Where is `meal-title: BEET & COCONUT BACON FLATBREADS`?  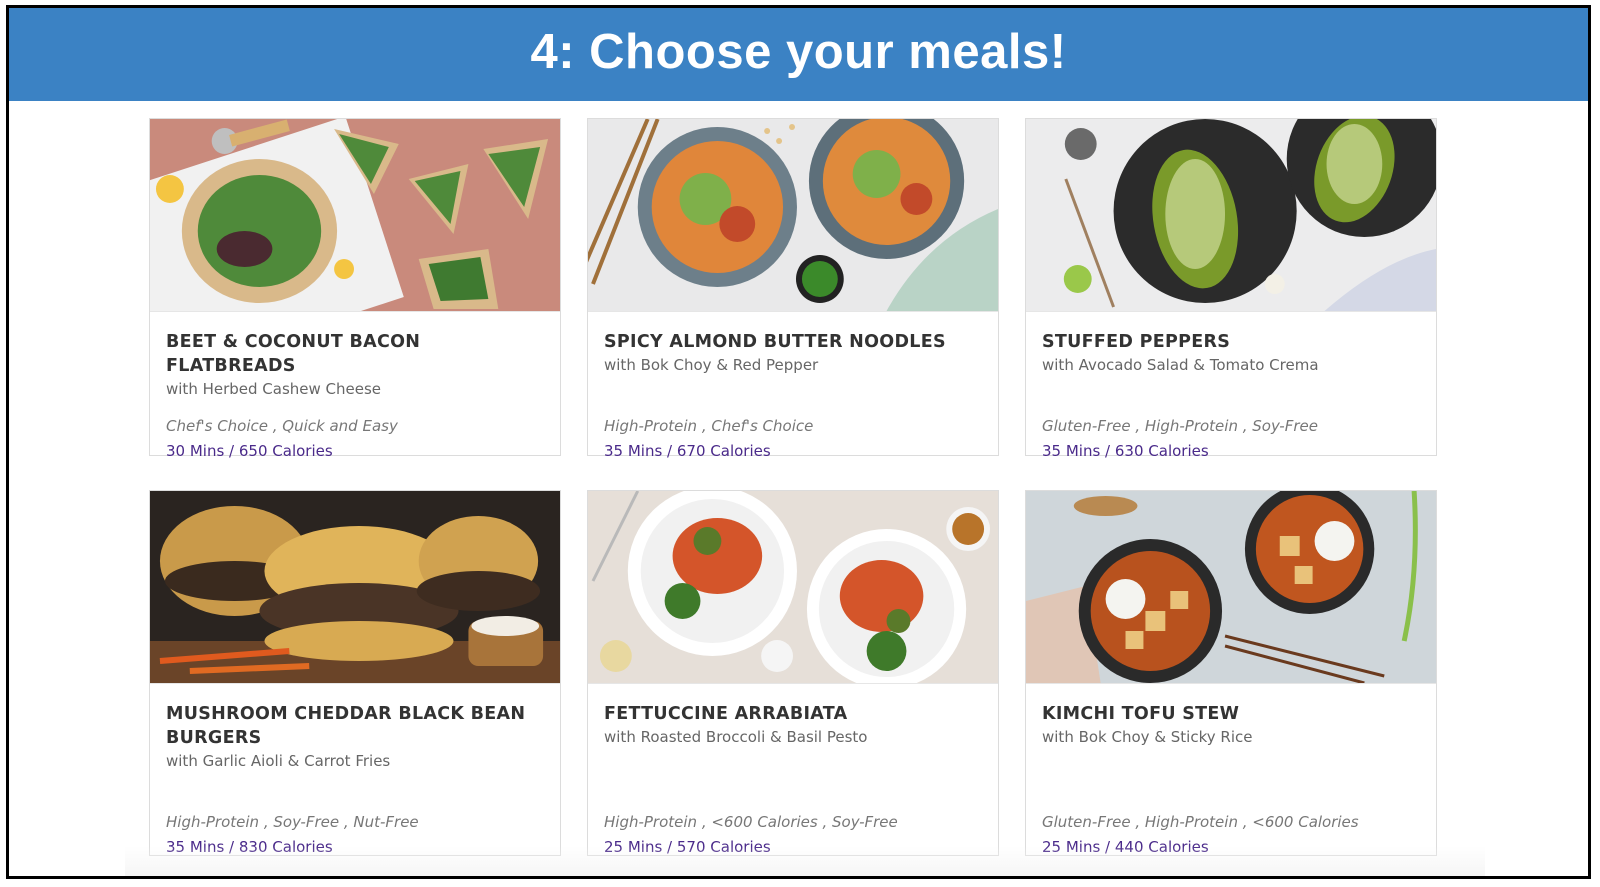 meal-title: BEET & COCONUT BACON FLATBREADS is located at coordinates (355, 354).